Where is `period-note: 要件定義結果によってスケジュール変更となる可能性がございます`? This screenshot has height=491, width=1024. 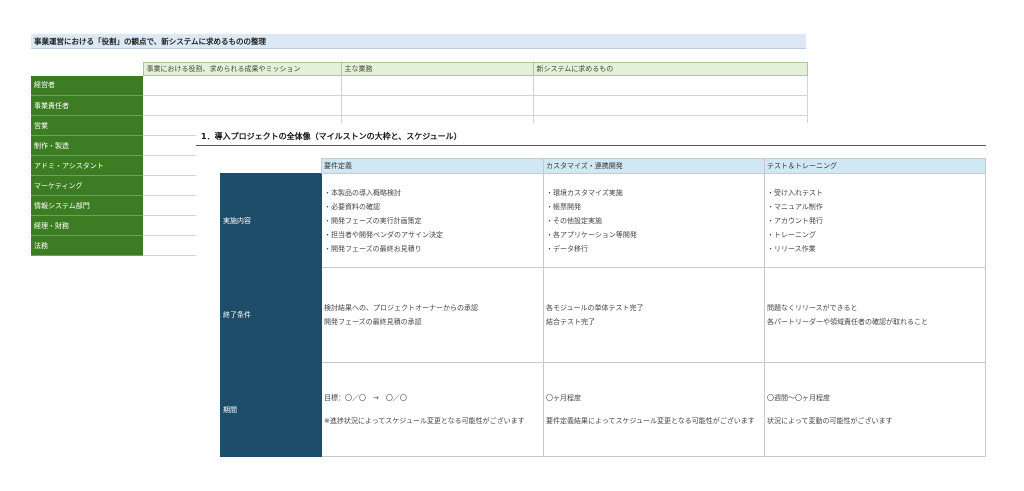
period-note: 要件定義結果によってスケジュール変更となる可能性がございます is located at coordinates (650, 420).